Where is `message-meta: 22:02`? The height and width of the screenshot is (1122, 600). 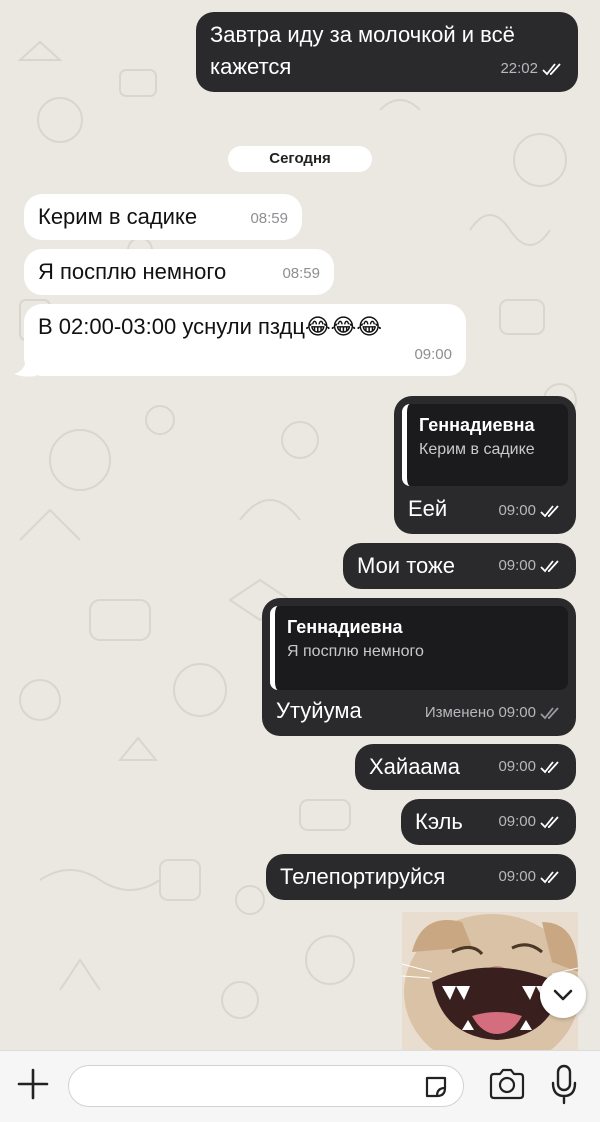 message-meta: 22:02 is located at coordinates (532, 69).